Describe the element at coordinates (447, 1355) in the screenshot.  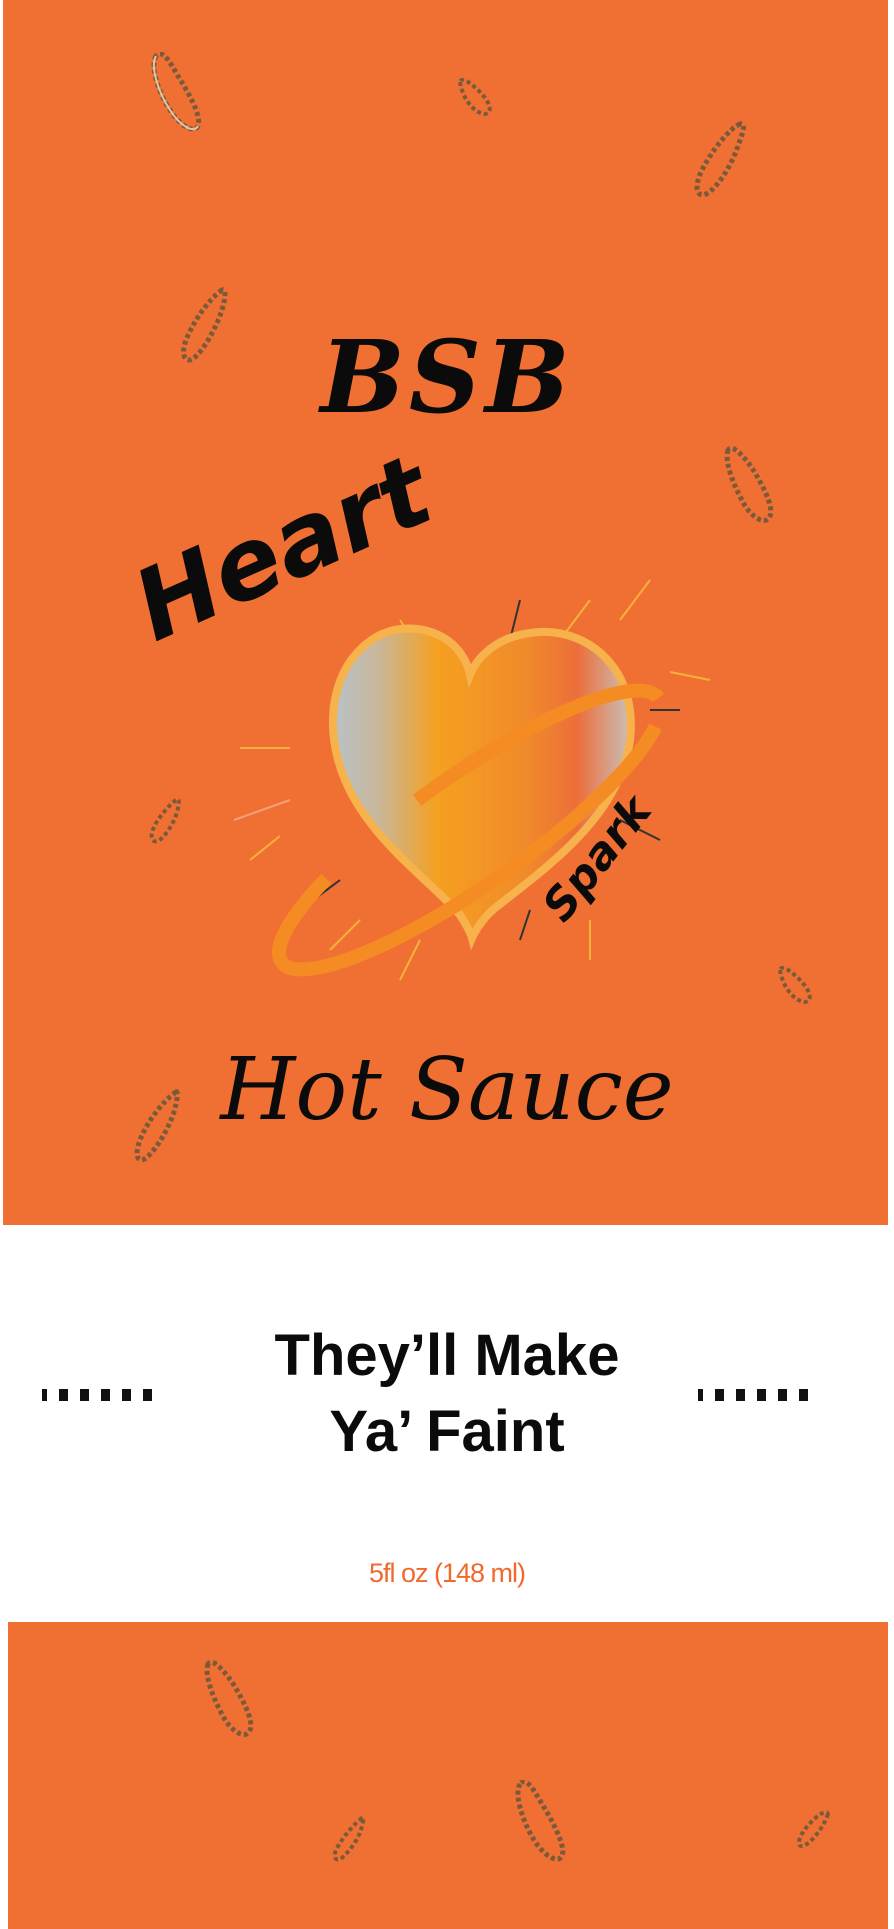
I see `tagline-line-1: They’ll Make` at that location.